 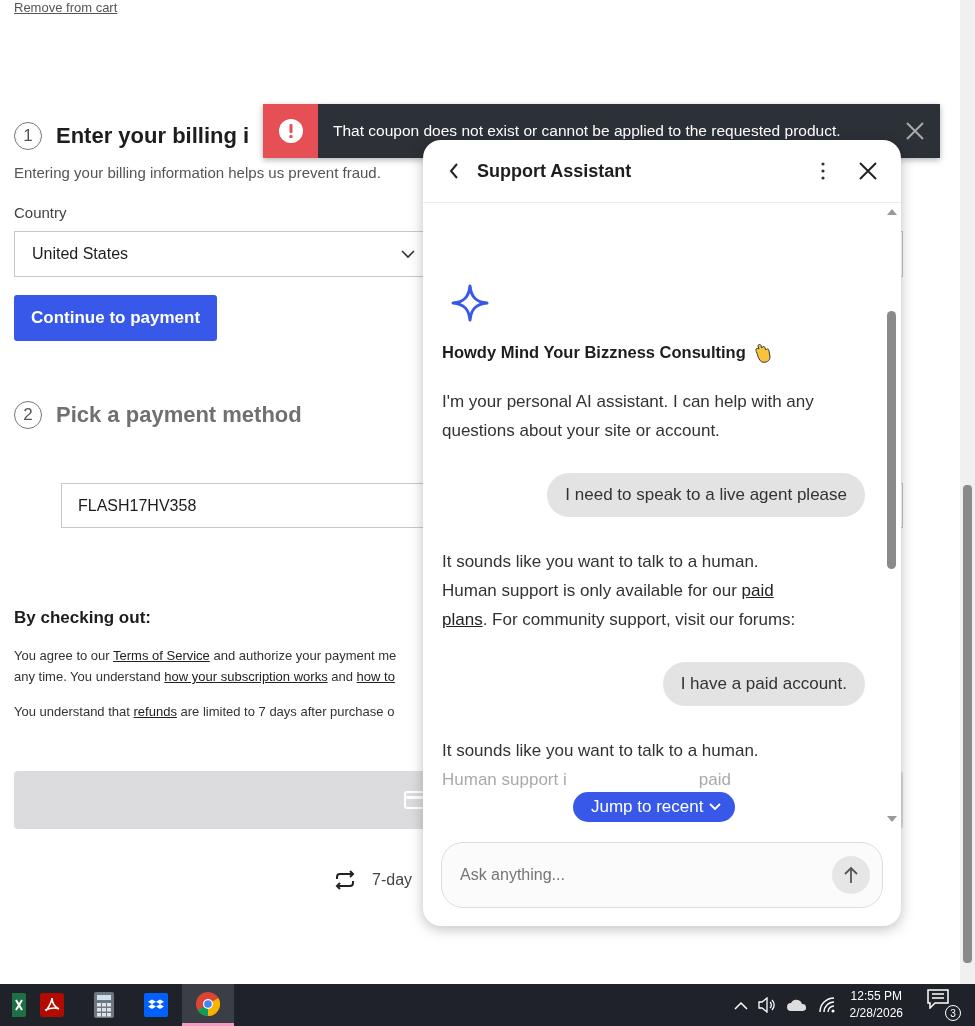 What do you see at coordinates (763, 684) in the screenshot?
I see `user-message: I have a paid account.` at bounding box center [763, 684].